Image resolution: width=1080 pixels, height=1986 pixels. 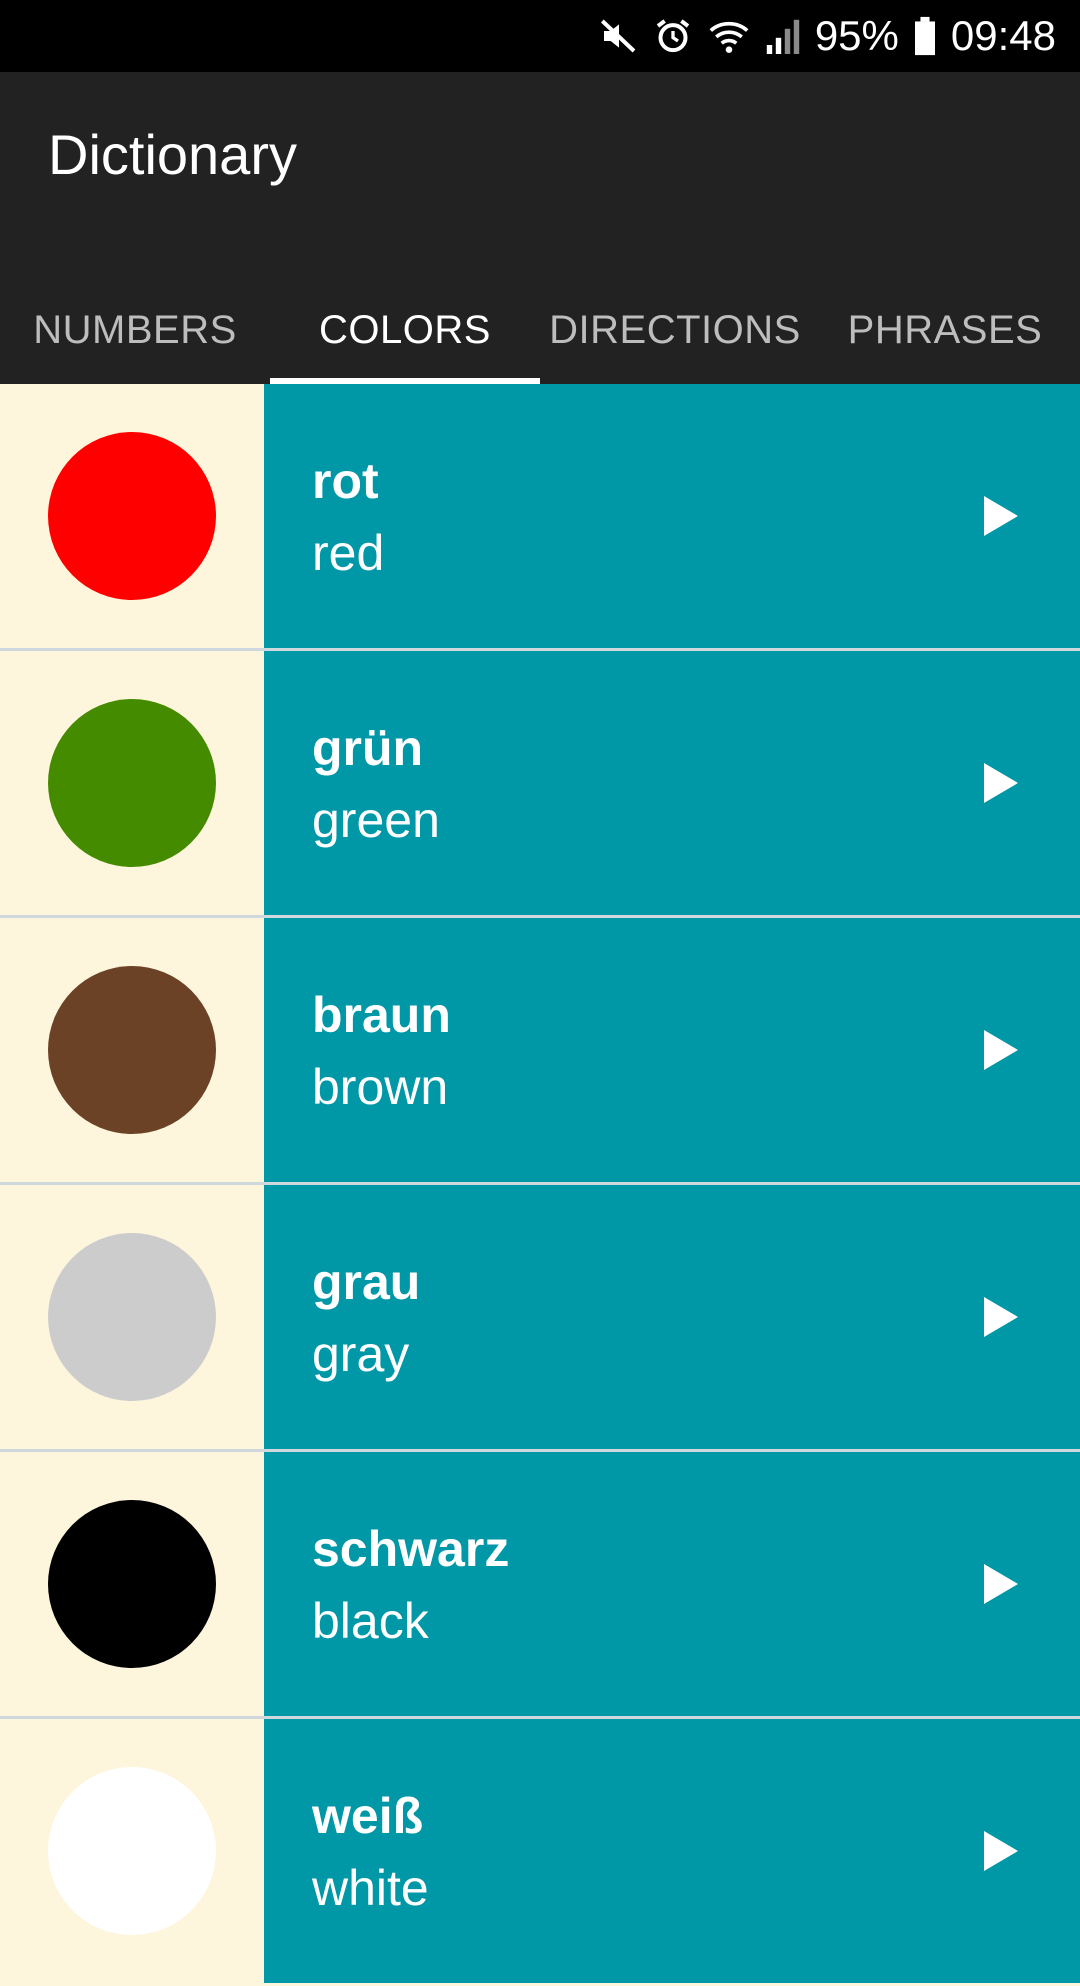 What do you see at coordinates (672, 1584) in the screenshot?
I see `word-text-container: schwarz black` at bounding box center [672, 1584].